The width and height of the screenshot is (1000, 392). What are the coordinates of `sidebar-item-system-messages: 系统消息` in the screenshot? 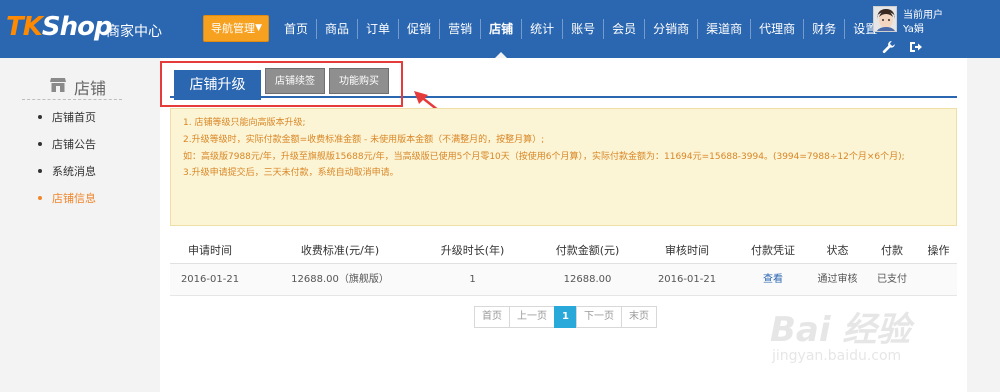 It's located at (74, 171).